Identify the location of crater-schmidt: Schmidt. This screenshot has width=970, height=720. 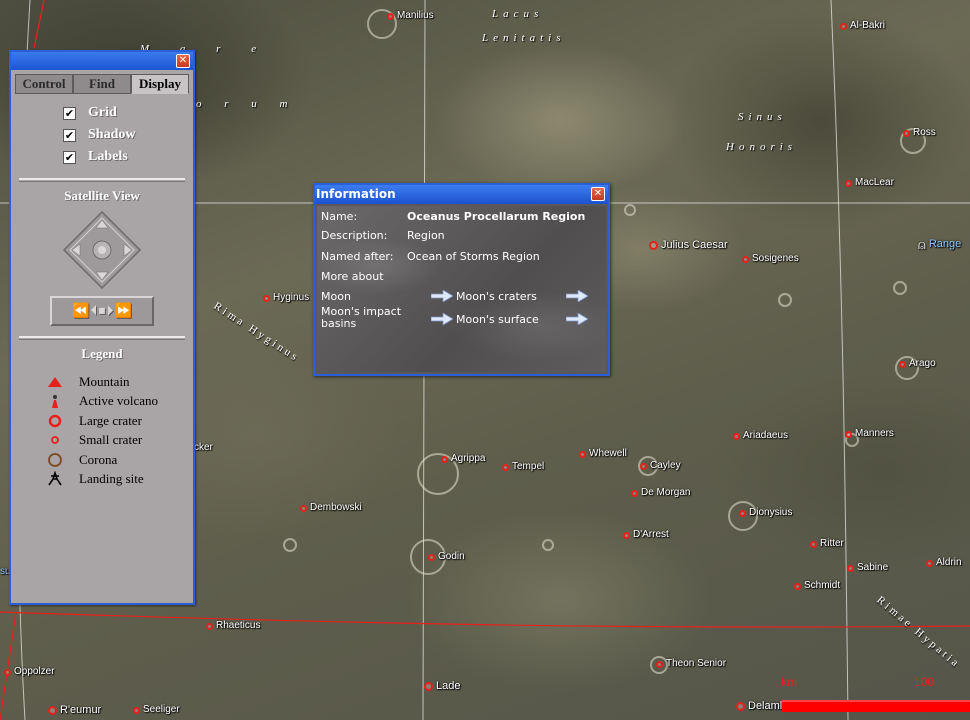
(817, 586).